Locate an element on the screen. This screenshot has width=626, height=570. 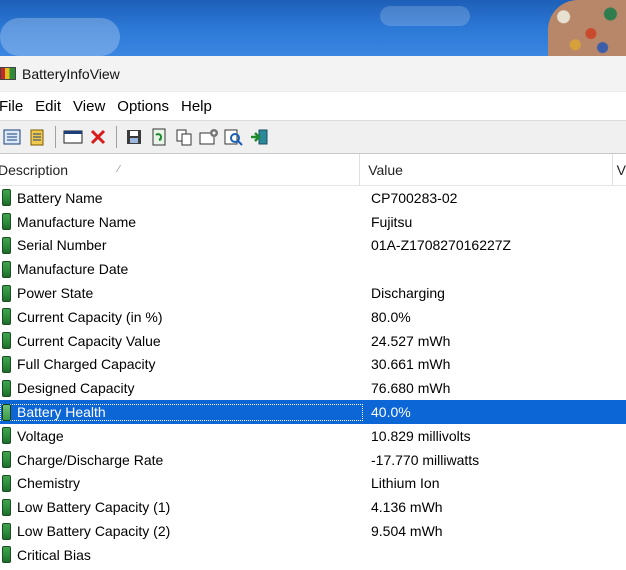
table-row: Current Capacity Value 24.527 mWh is located at coordinates (313, 341).